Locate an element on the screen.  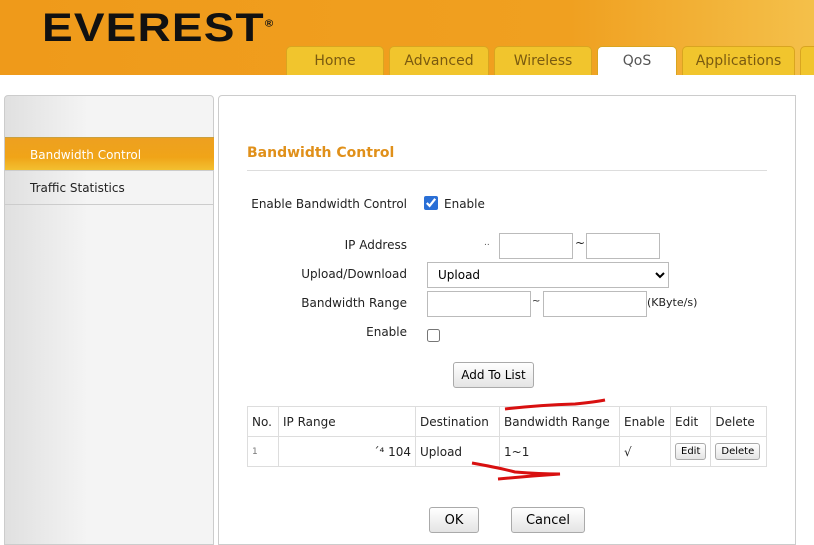
cancel-button: Cancel is located at coordinates (548, 520).